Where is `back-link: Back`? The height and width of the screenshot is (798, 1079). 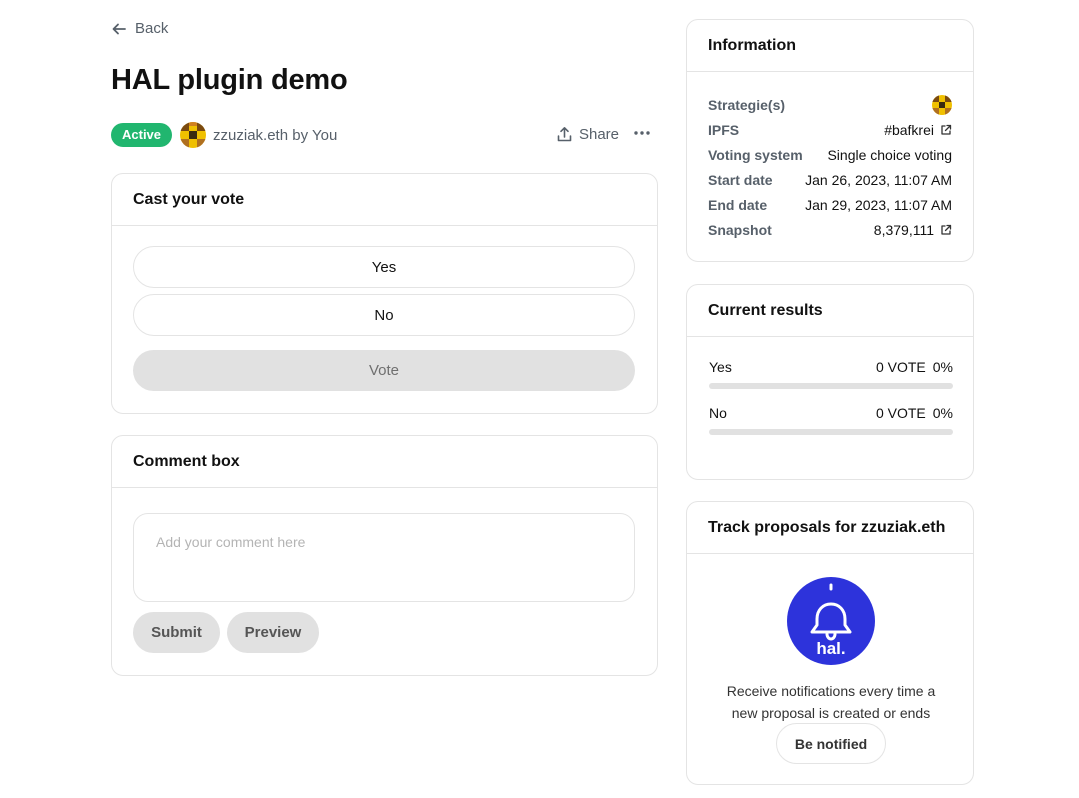
back-link: Back is located at coordinates (139, 28).